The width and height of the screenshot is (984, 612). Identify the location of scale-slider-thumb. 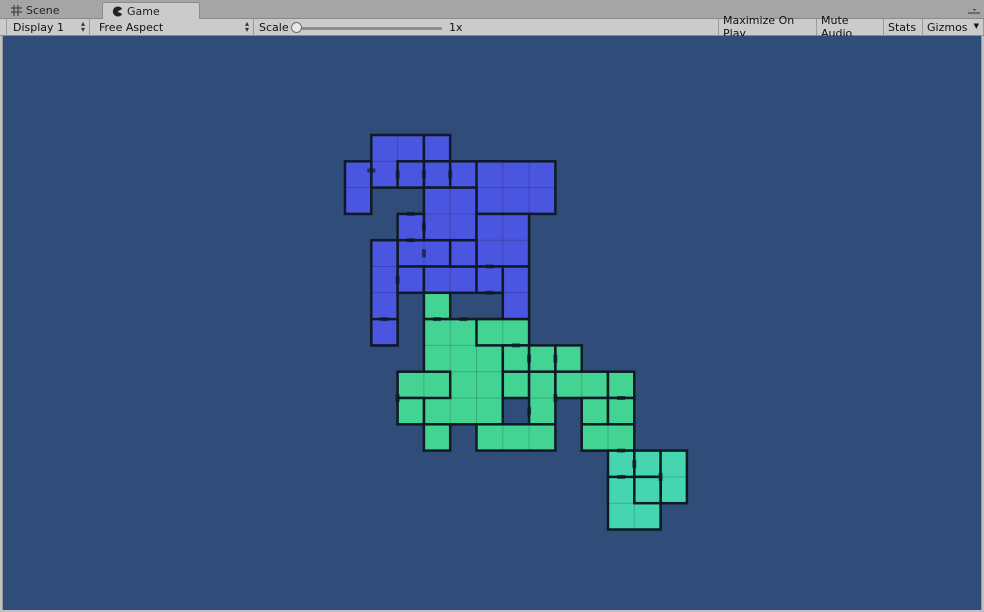
(296, 27).